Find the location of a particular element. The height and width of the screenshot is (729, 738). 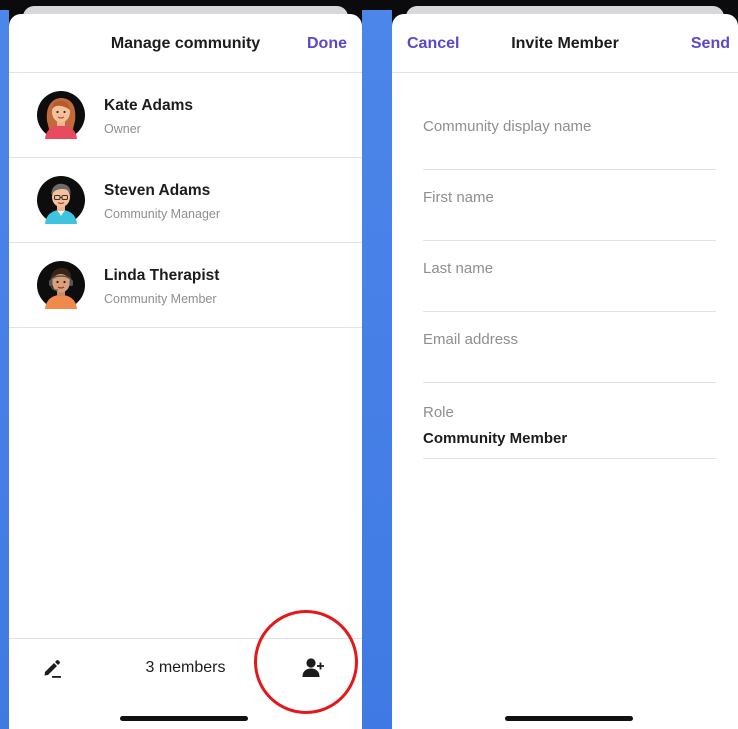

email-field: Email address is located at coordinates (569, 347).